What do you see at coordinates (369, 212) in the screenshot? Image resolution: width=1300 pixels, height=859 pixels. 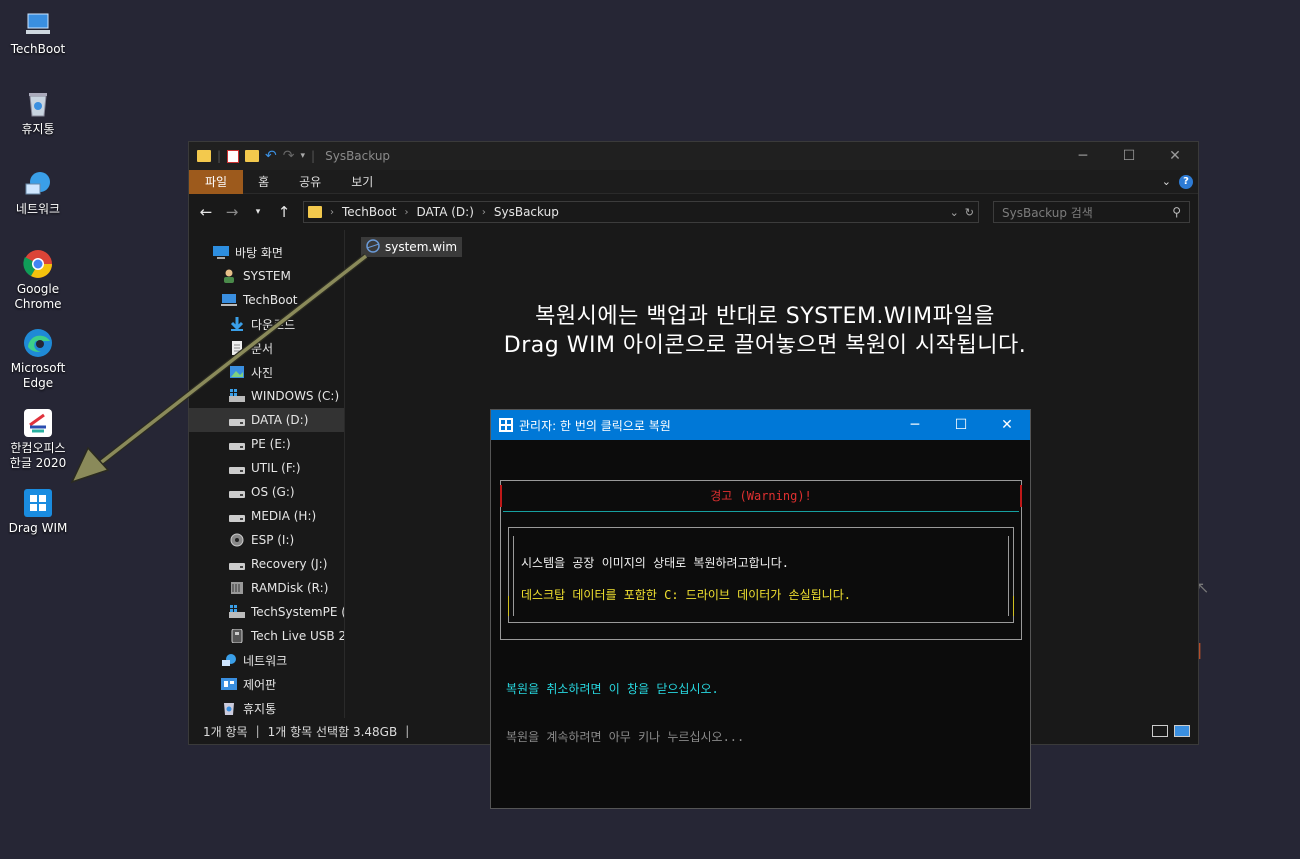 I see `breadcrumb-item: TechBoot` at bounding box center [369, 212].